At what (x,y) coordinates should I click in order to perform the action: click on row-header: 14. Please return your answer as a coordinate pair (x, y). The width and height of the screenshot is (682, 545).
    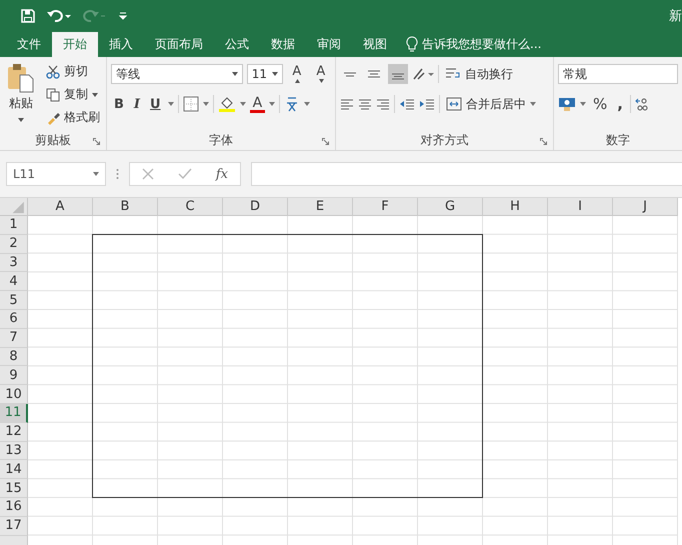
    Looking at the image, I should click on (14, 470).